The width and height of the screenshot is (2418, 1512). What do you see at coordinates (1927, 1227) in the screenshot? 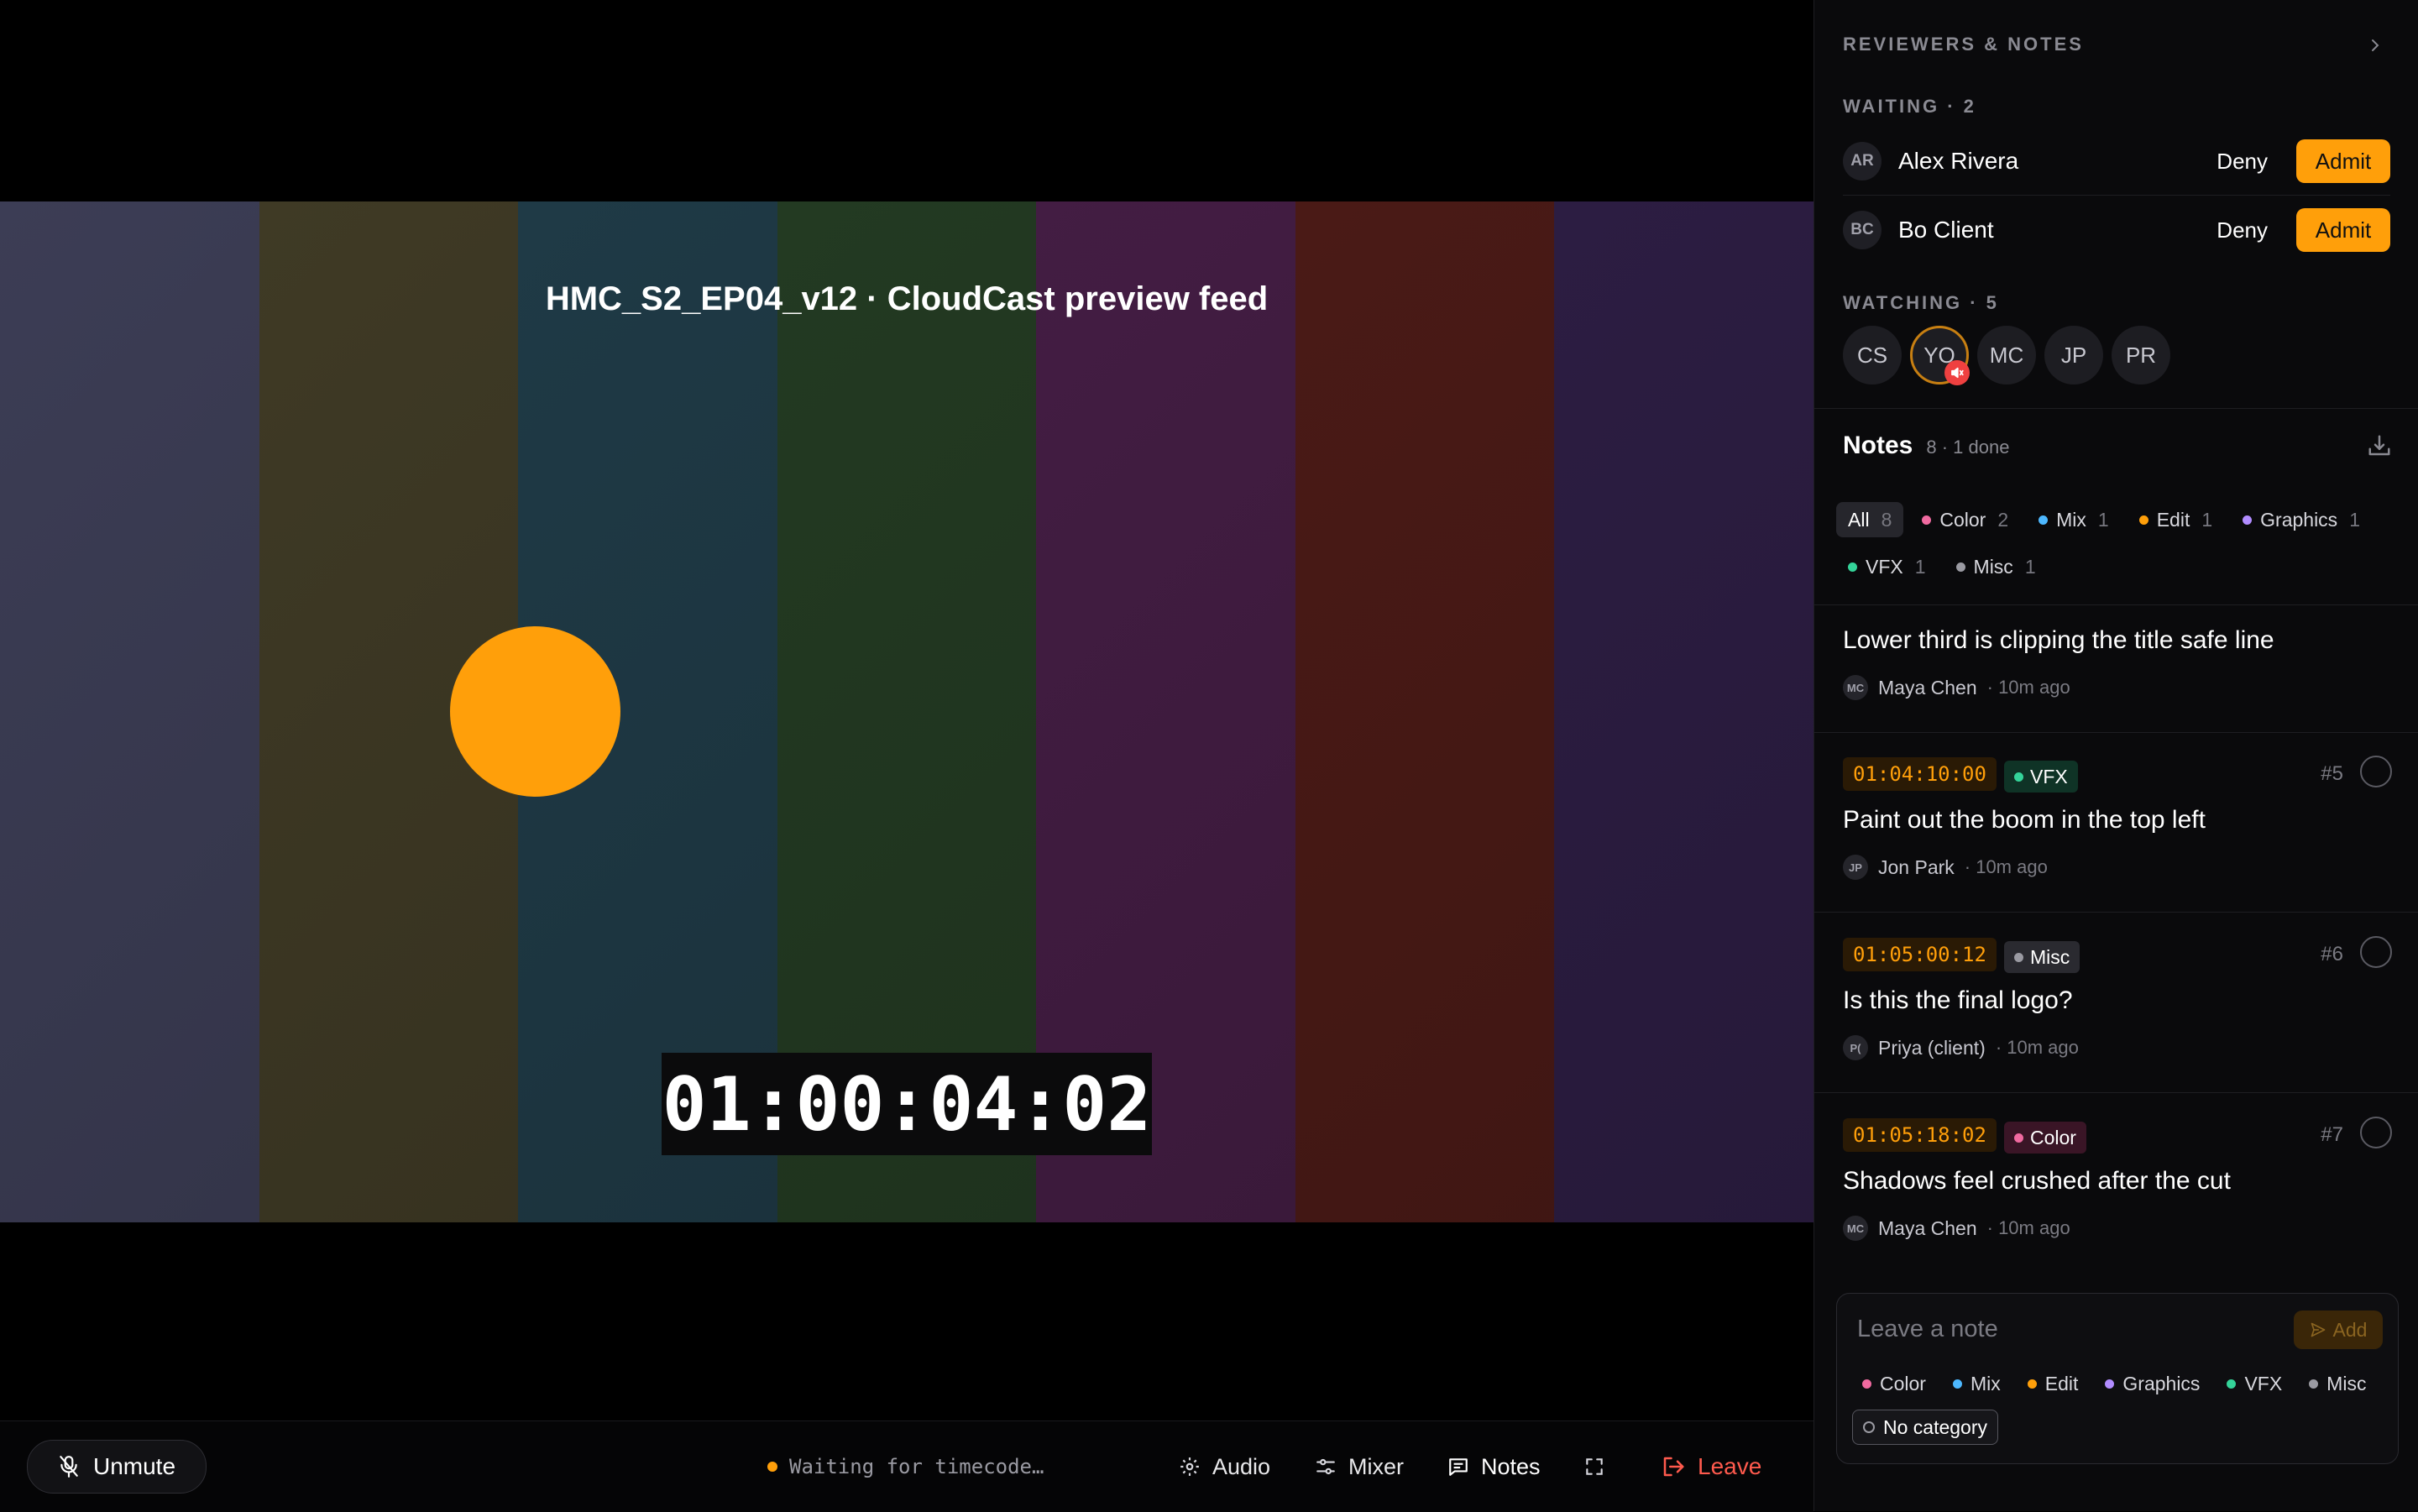
I see `author-name: Maya Chen` at bounding box center [1927, 1227].